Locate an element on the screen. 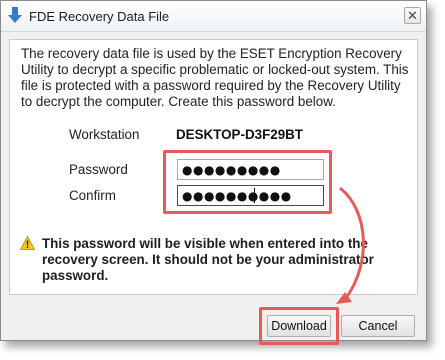 The image size is (445, 360). text-caret is located at coordinates (254, 195).